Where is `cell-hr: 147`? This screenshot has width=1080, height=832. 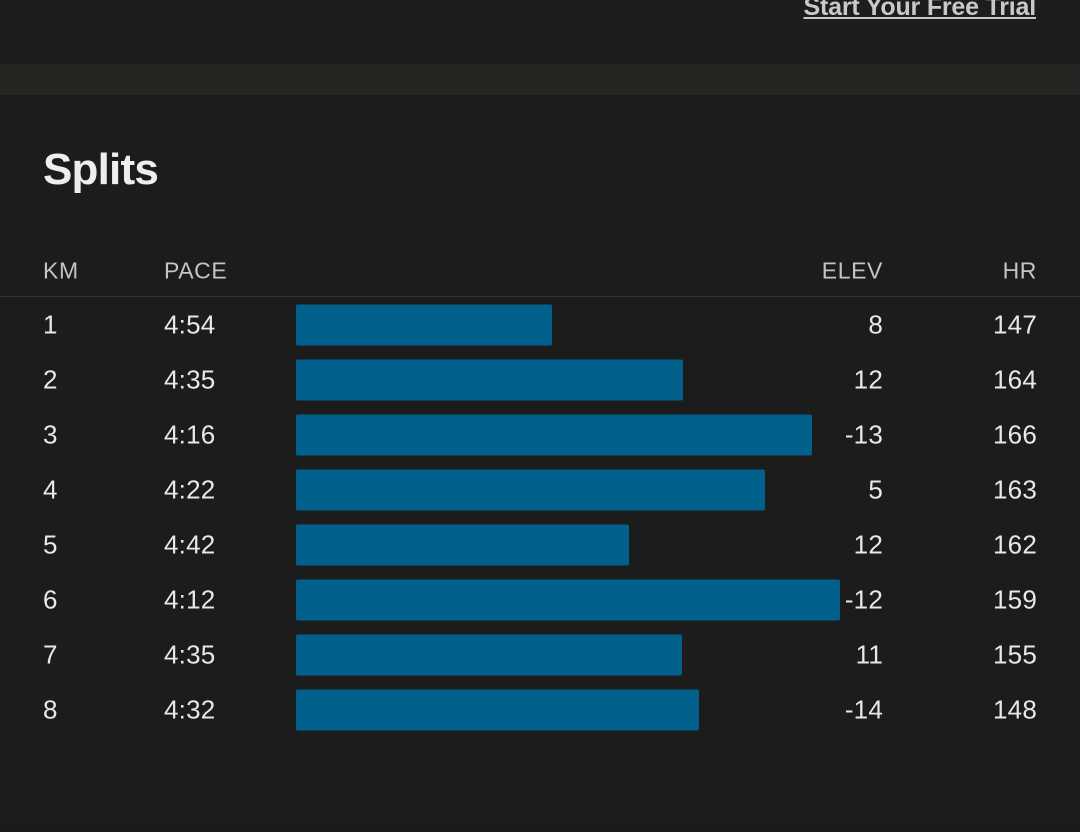
cell-hr: 147 is located at coordinates (1015, 324).